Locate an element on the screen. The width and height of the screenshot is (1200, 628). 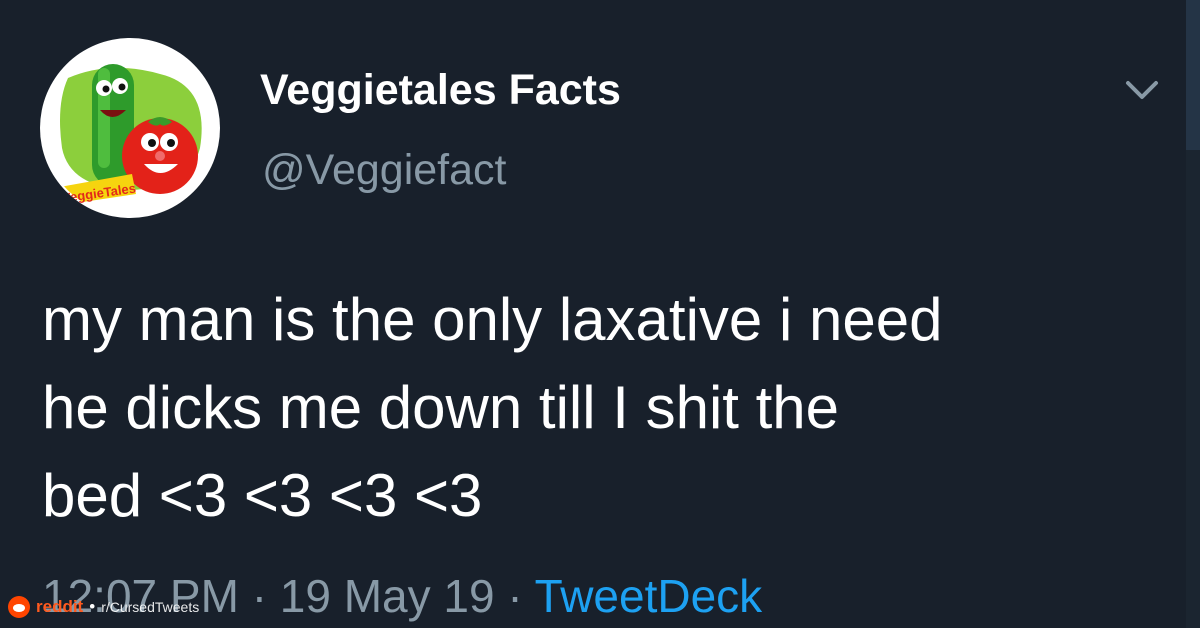
watermark-subreddit: r/CursedTweets is located at coordinates (150, 607).